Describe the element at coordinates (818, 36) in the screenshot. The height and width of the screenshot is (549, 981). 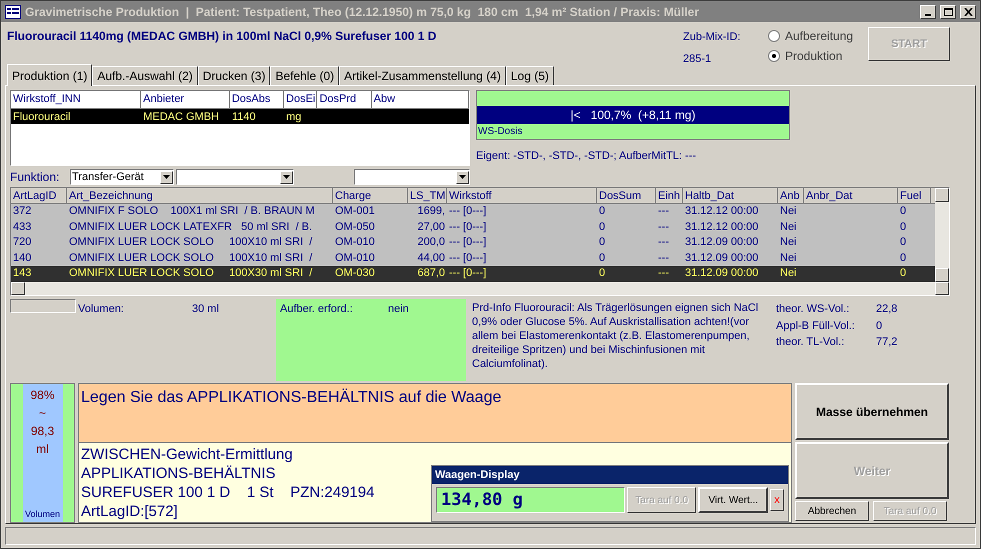
I see `mode-radio: Aufbereitung` at that location.